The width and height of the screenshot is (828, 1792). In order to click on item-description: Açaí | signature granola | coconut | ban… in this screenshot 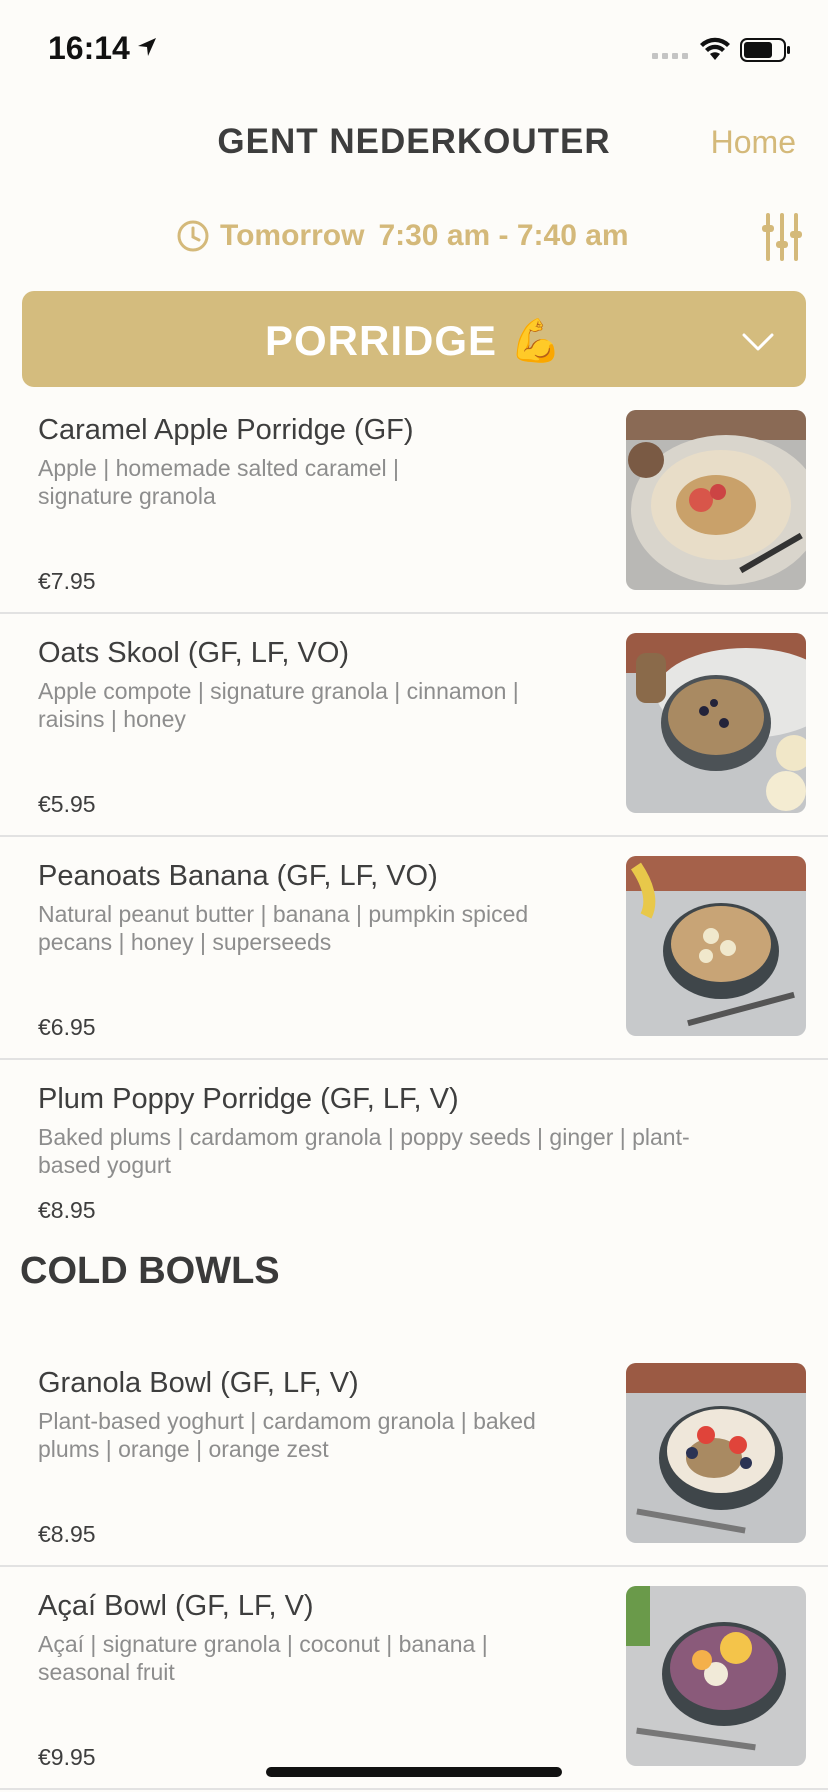, I will do `click(263, 1658)`.